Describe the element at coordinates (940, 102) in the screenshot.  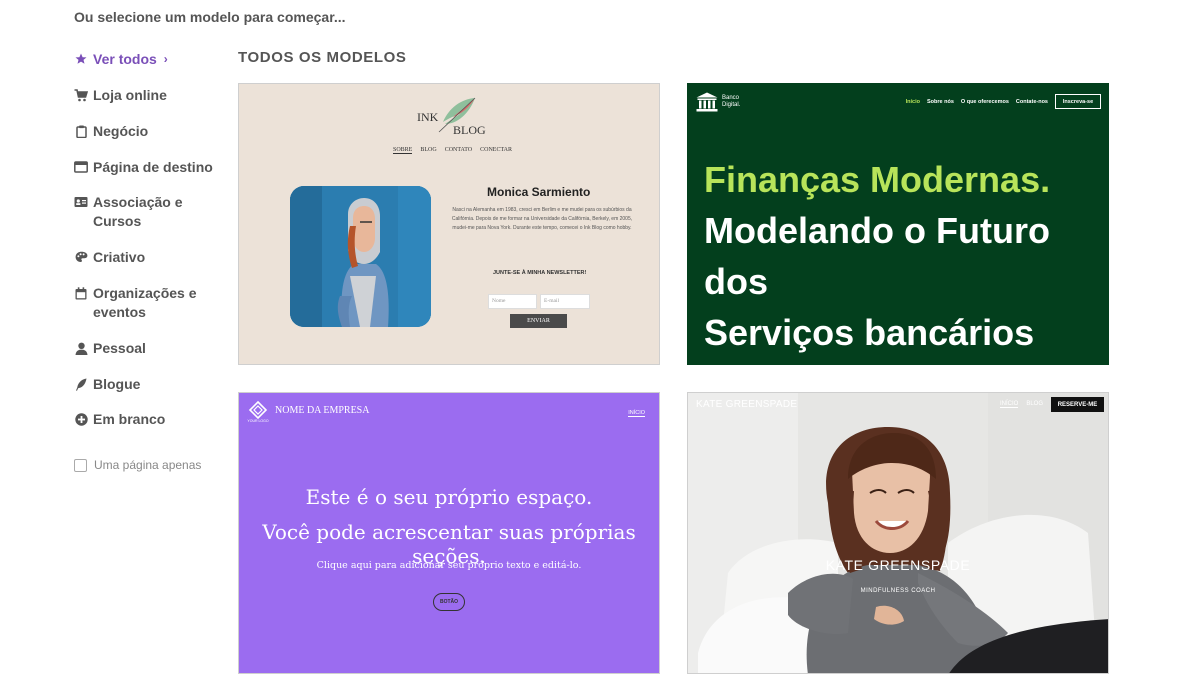
I see `nav-item: Sobre nós` at that location.